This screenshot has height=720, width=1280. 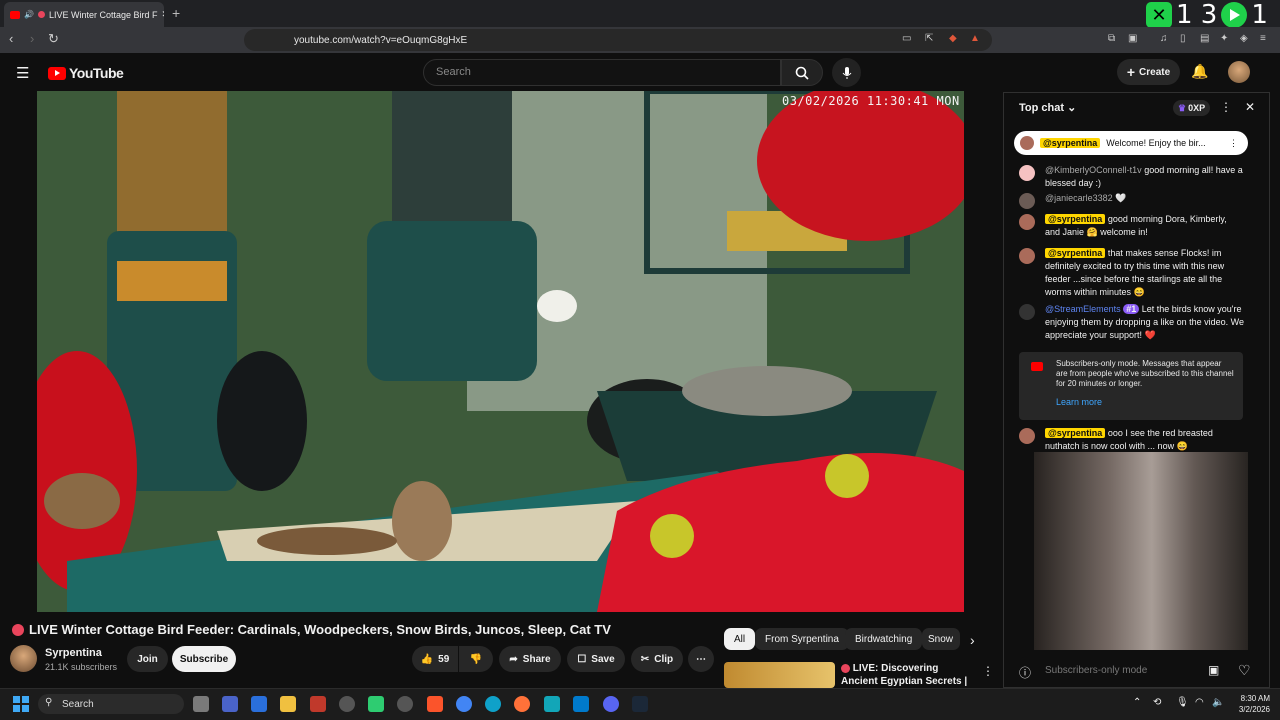 What do you see at coordinates (1218, 702) in the screenshot?
I see `volume-icon: 🔈` at bounding box center [1218, 702].